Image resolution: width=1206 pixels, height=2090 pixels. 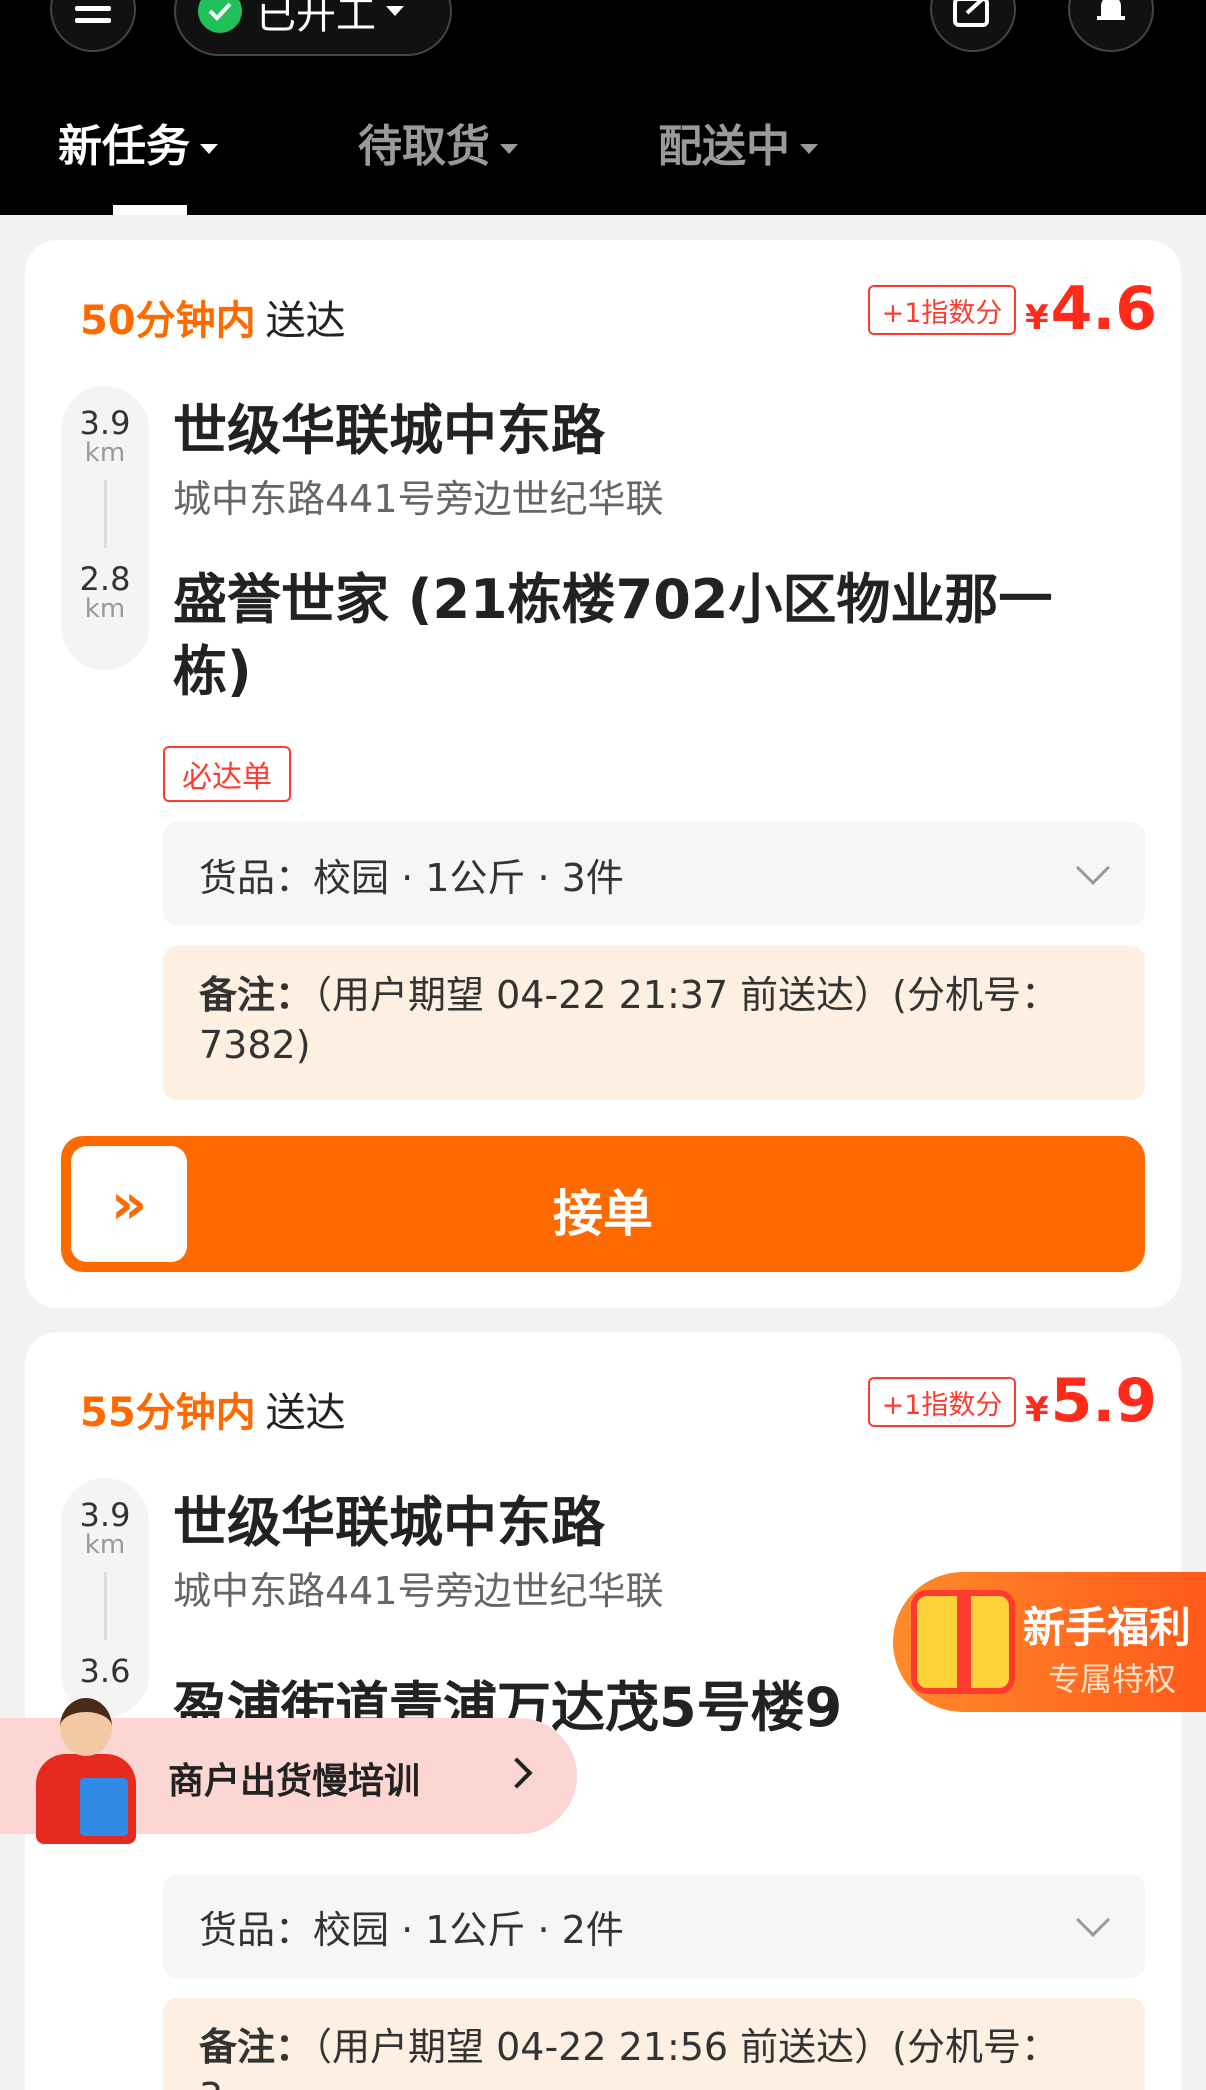 I want to click on delivery-distance: 2.8, so click(x=105, y=579).